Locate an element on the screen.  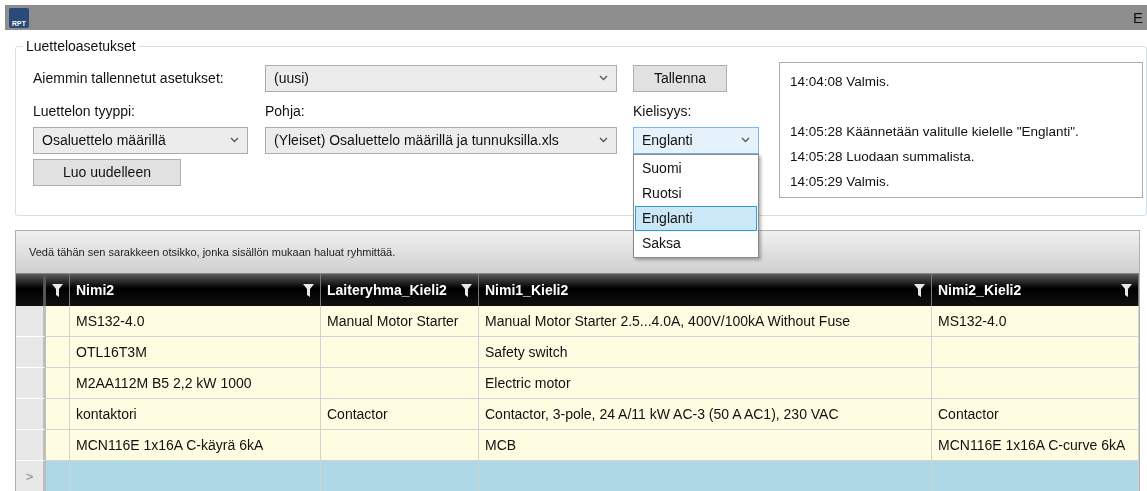
field-label: Aiemmin tallennetut asetukset: is located at coordinates (129, 78).